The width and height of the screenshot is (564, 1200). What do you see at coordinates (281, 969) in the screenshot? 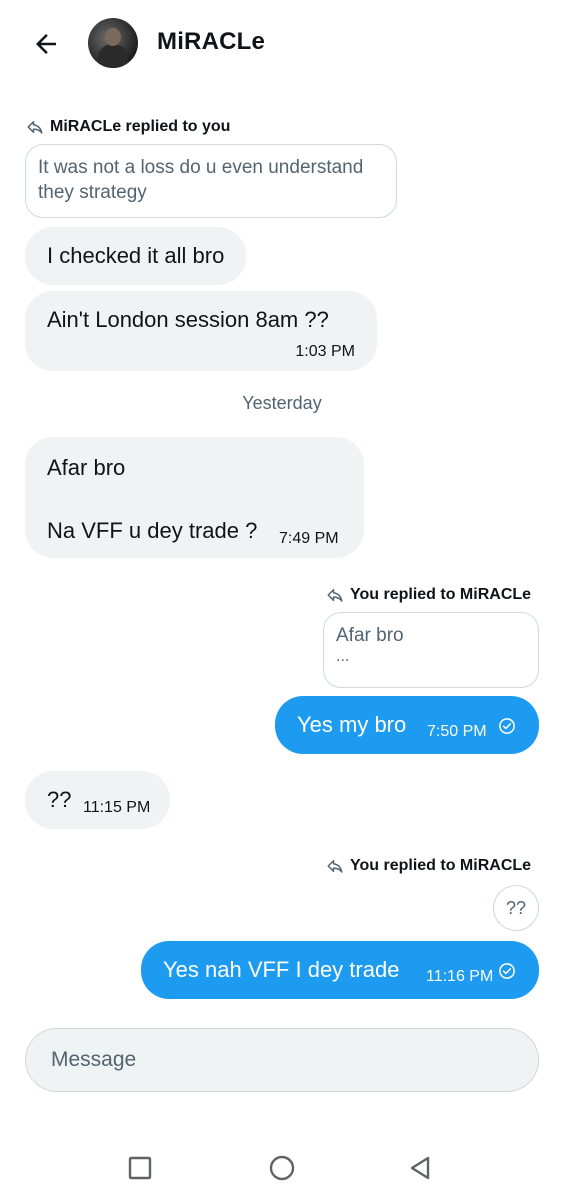
I see `message-text: Yes nah VFF I dey trade` at bounding box center [281, 969].